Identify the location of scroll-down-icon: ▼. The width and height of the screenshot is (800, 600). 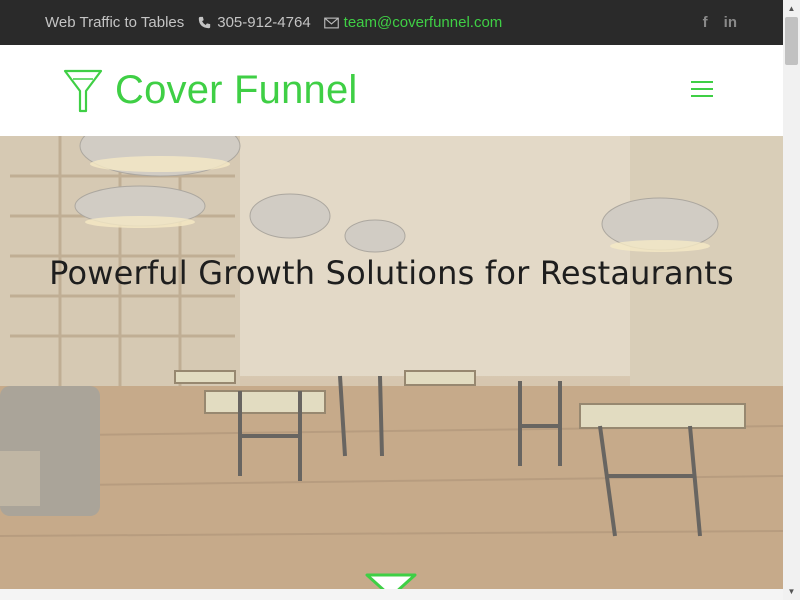
(791, 591).